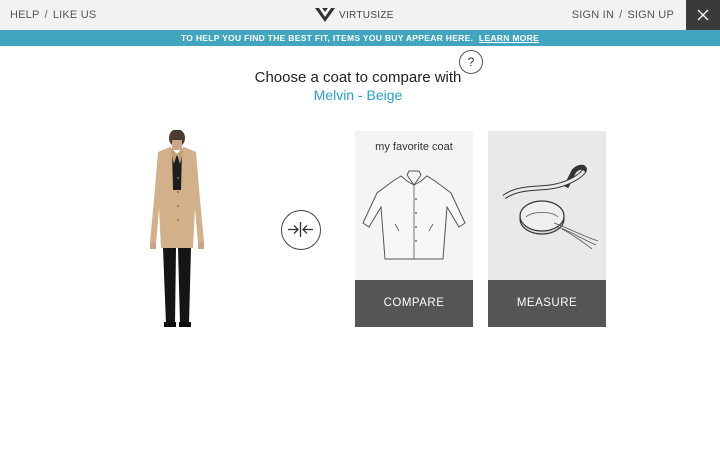 This screenshot has height=476, width=720. I want to click on top-bar: HELP / LIKE US VIRTUSIZE SIGN IN / SIGN UP, so click(360, 15).